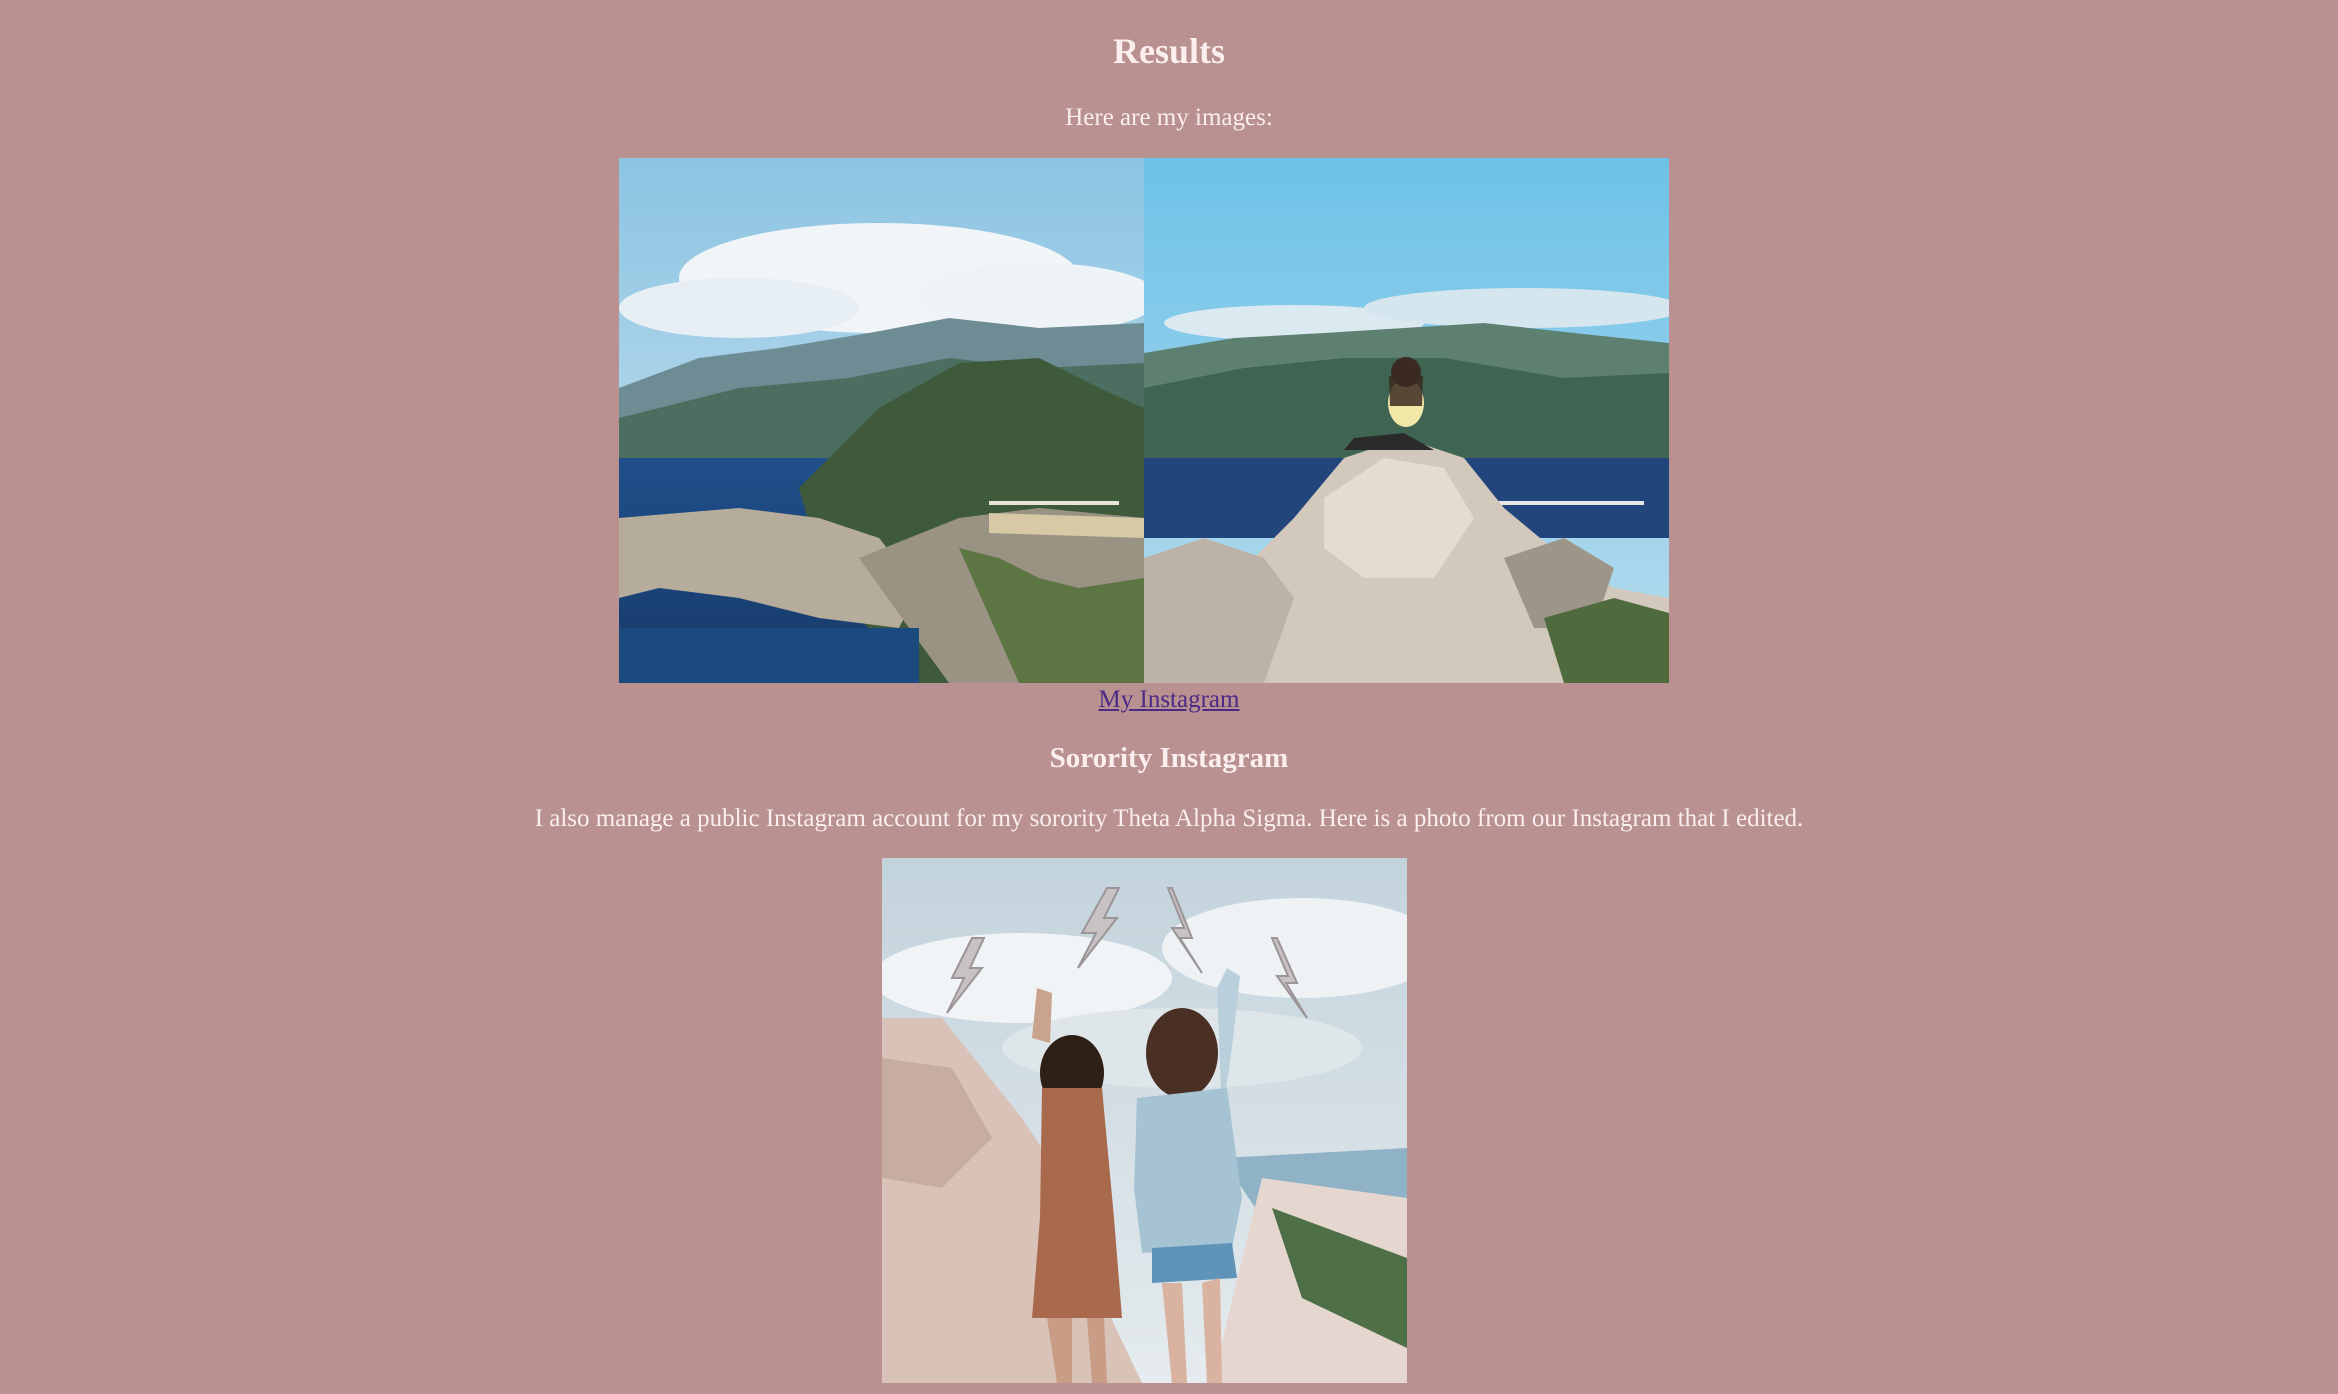  I want to click on results-intro-text: Here are my images:, so click(1169, 117).